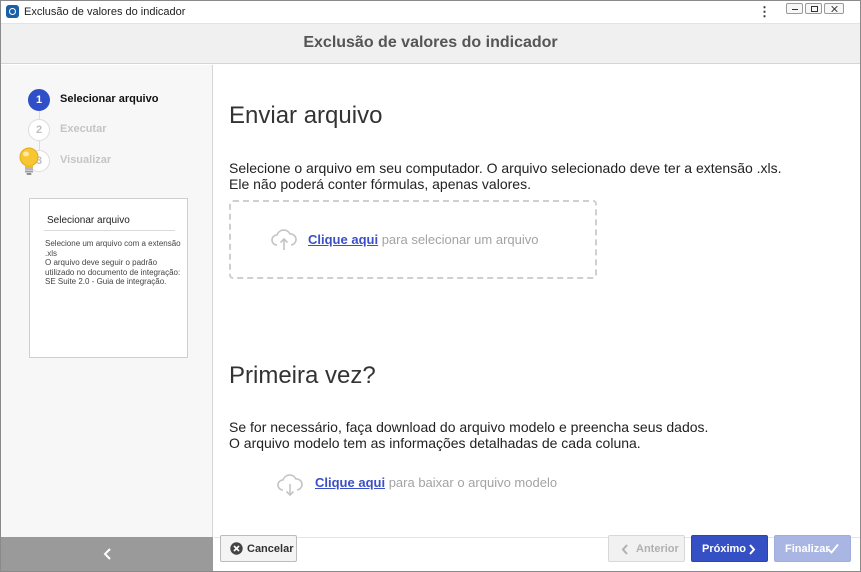 The image size is (861, 572). What do you see at coordinates (794, 8) in the screenshot?
I see `minimize-button` at bounding box center [794, 8].